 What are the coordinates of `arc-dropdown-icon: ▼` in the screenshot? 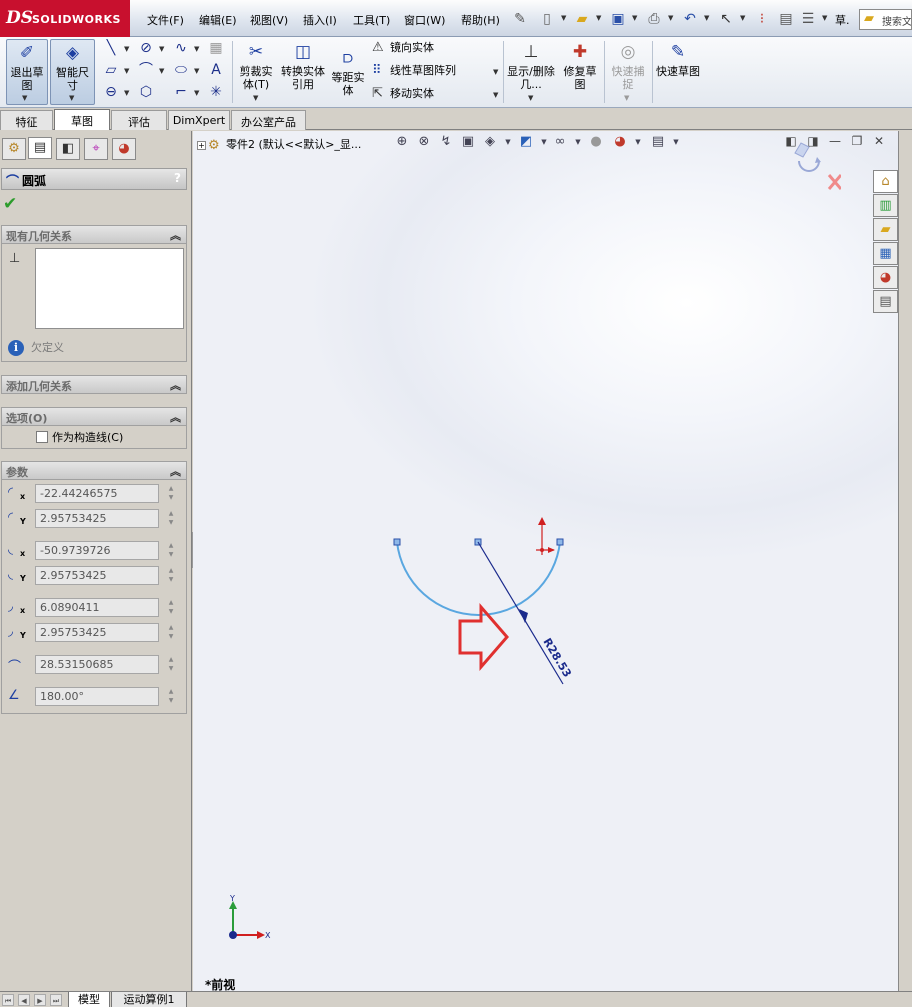 It's located at (161, 71).